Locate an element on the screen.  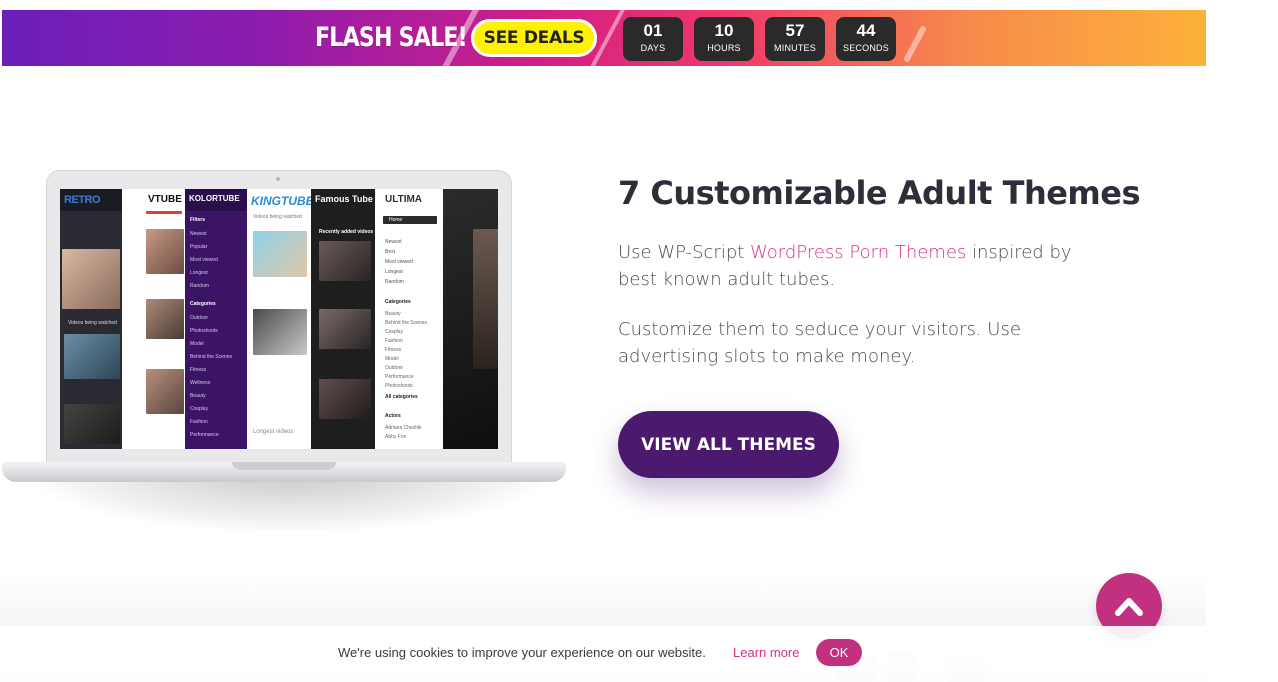
category-item: Wellness is located at coordinates (200, 383).